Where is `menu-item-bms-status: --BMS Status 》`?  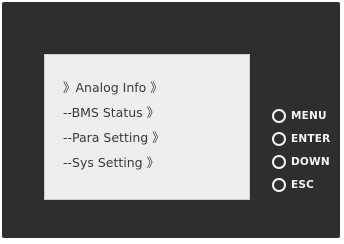
menu-item-bms-status: --BMS Status 》 is located at coordinates (111, 113).